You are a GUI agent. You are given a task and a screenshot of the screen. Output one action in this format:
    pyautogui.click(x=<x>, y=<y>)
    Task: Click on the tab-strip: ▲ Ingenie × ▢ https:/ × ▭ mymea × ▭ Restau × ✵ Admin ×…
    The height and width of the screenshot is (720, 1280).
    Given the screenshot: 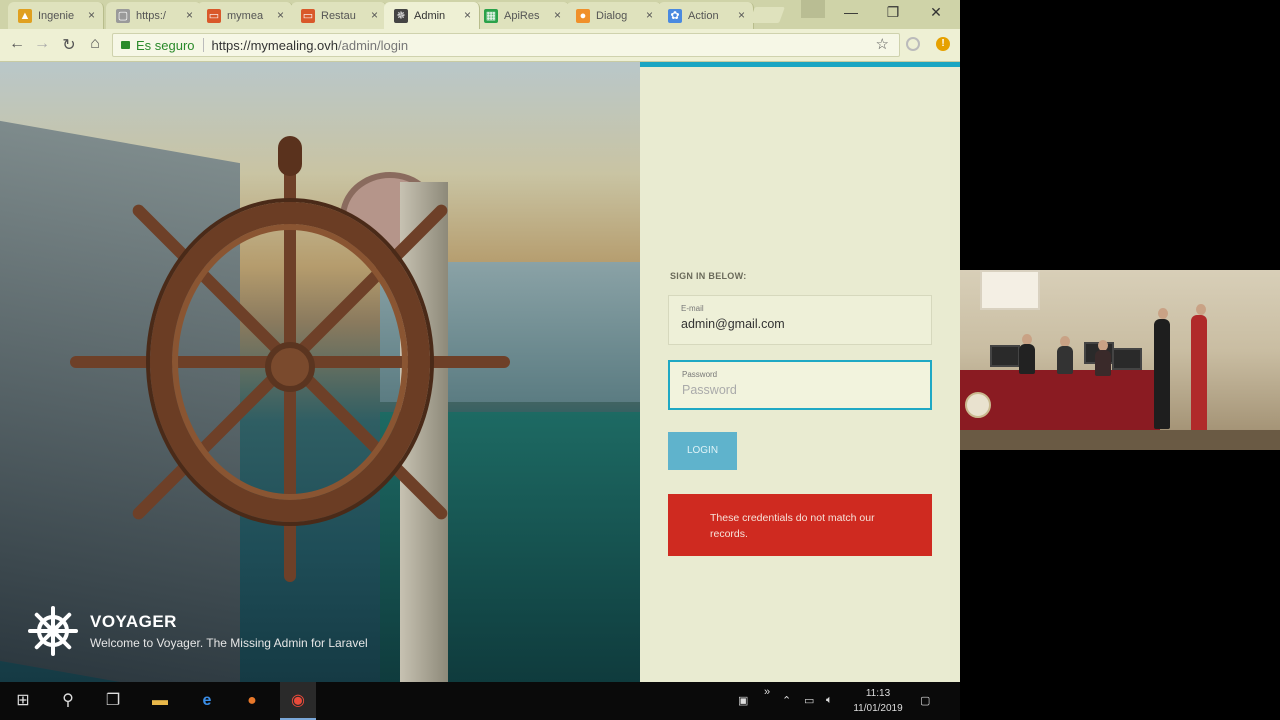 What is the action you would take?
    pyautogui.click(x=480, y=14)
    